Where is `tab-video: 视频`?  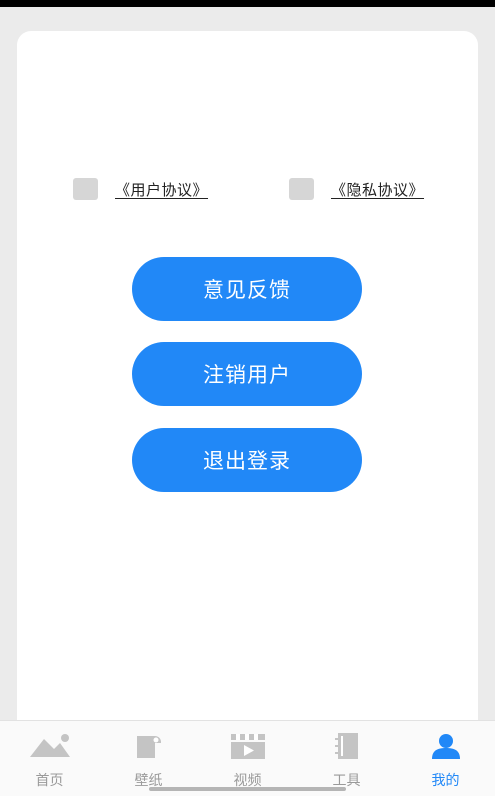
tab-video: 视频 is located at coordinates (247, 758).